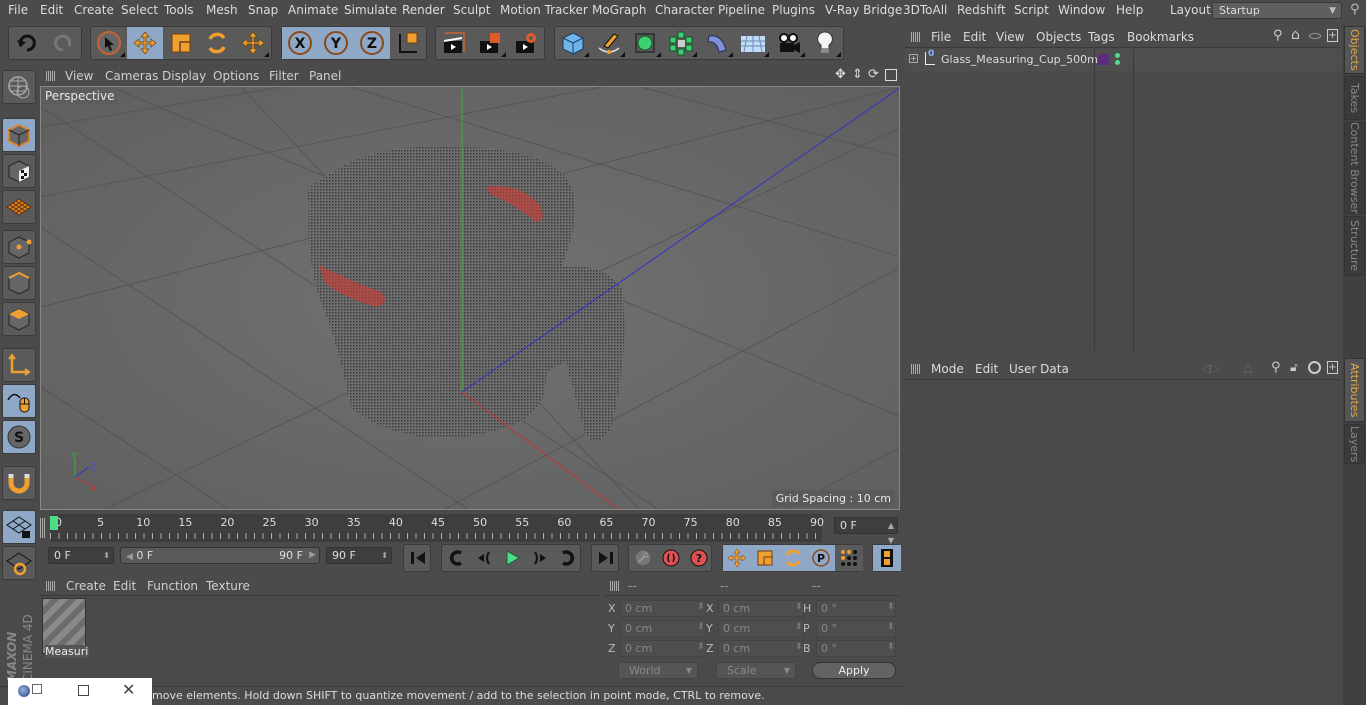 The height and width of the screenshot is (705, 1366). I want to click on tab-content-browser: Content Browser, so click(1354, 168).